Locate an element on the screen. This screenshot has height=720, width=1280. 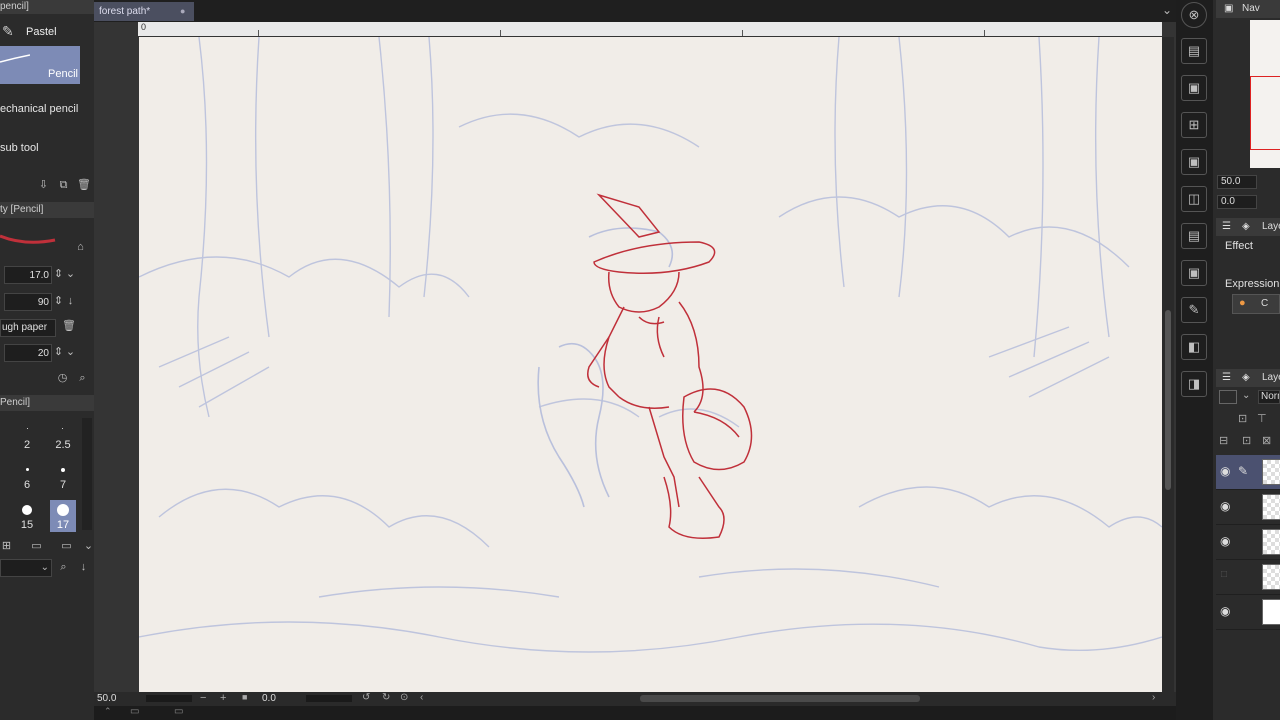
layer-thumbnail is located at coordinates (1271, 507).